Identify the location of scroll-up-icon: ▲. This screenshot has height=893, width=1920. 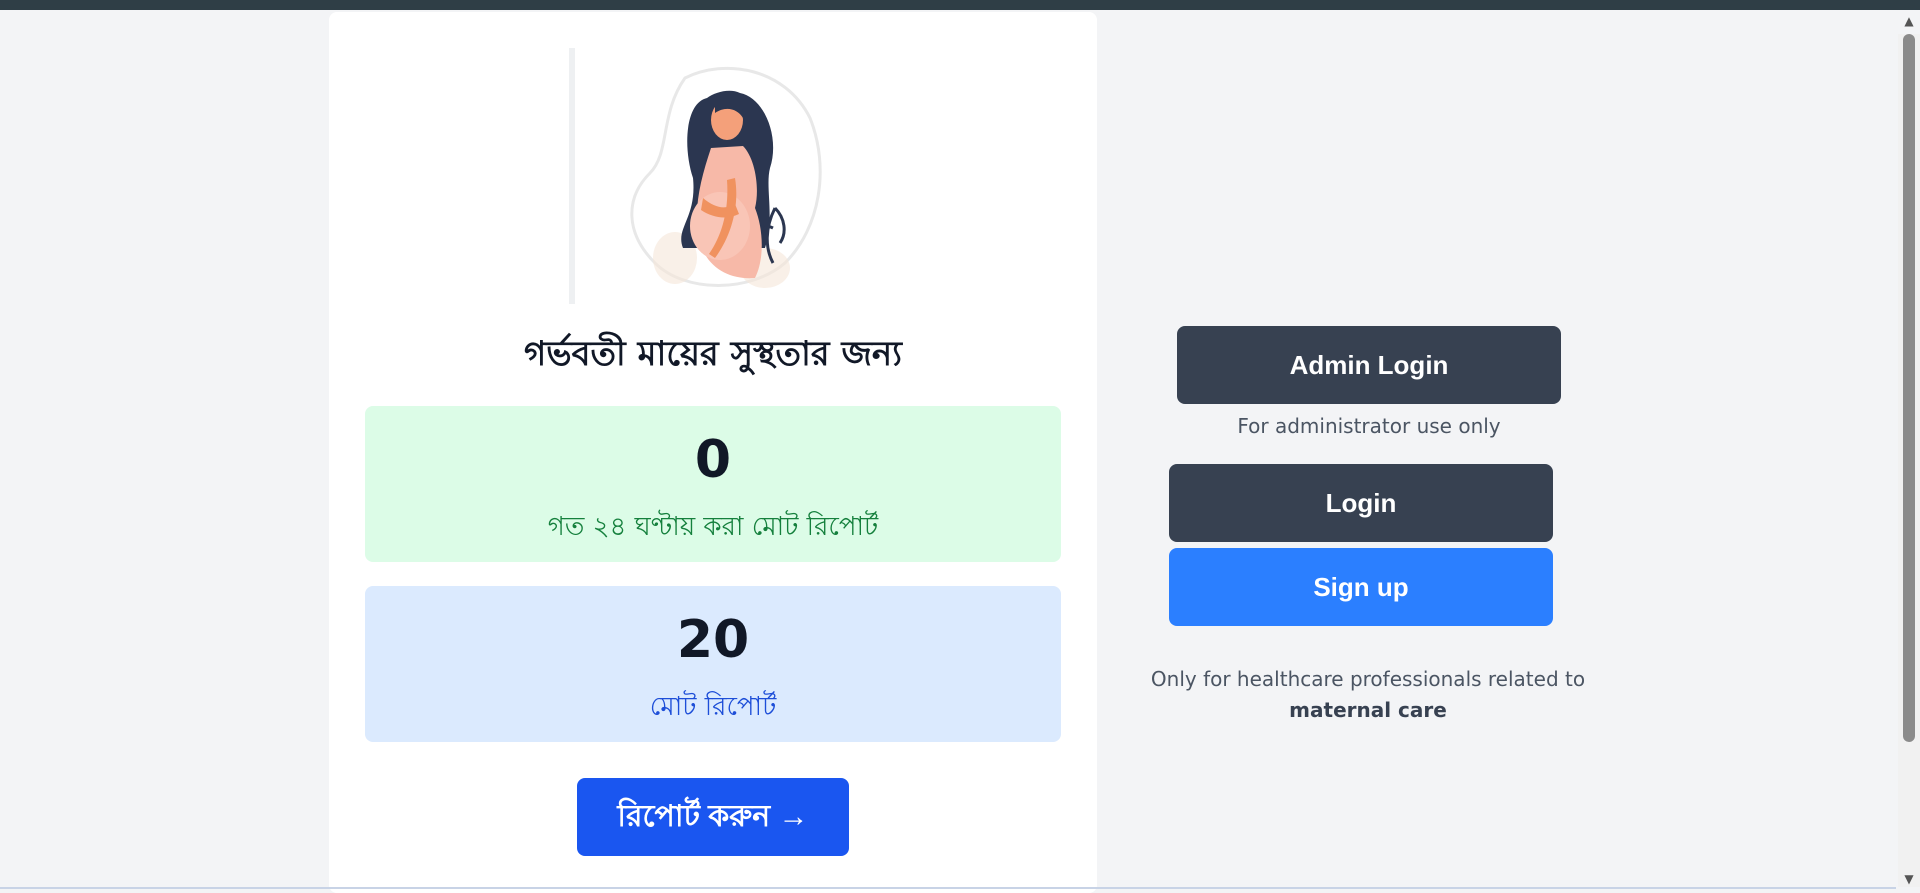
(1909, 21).